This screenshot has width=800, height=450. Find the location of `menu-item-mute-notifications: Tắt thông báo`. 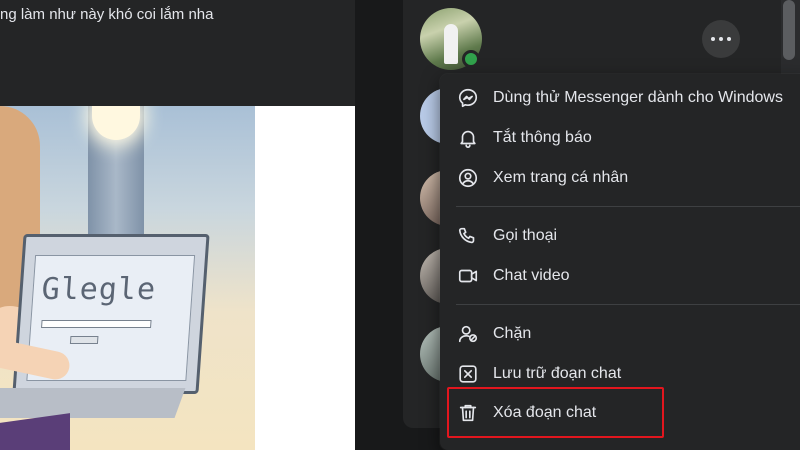

menu-item-mute-notifications: Tắt thông báo is located at coordinates (624, 138).